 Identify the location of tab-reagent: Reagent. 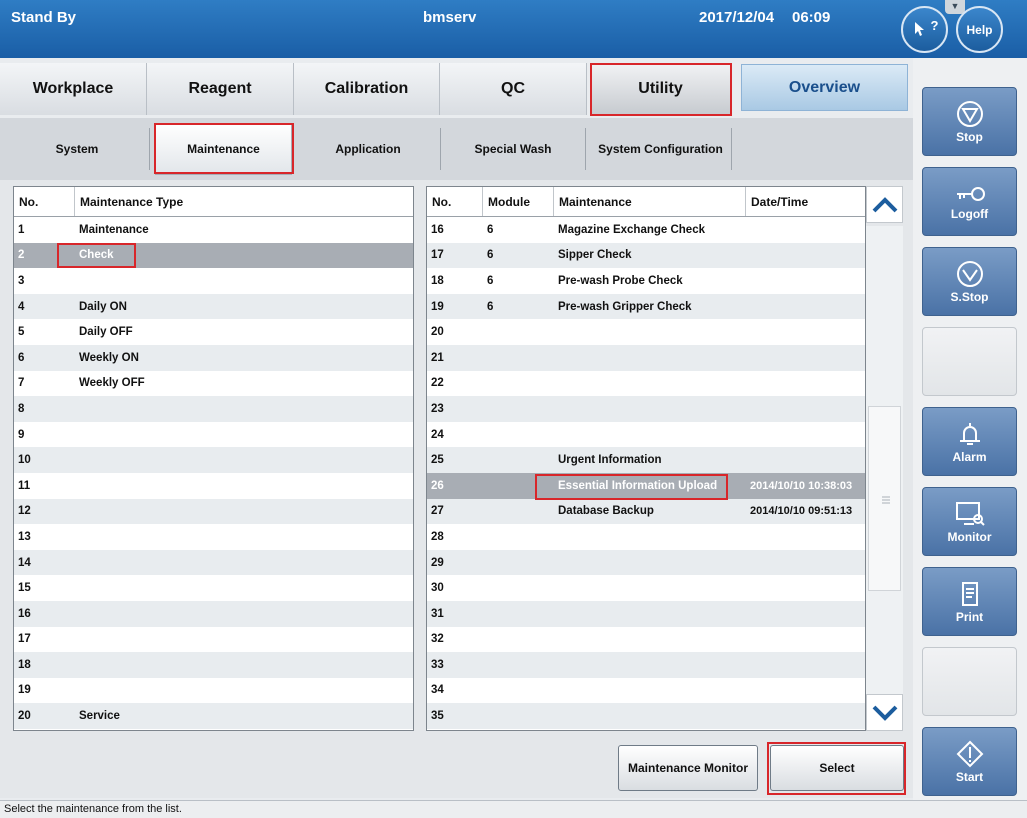
(220, 89).